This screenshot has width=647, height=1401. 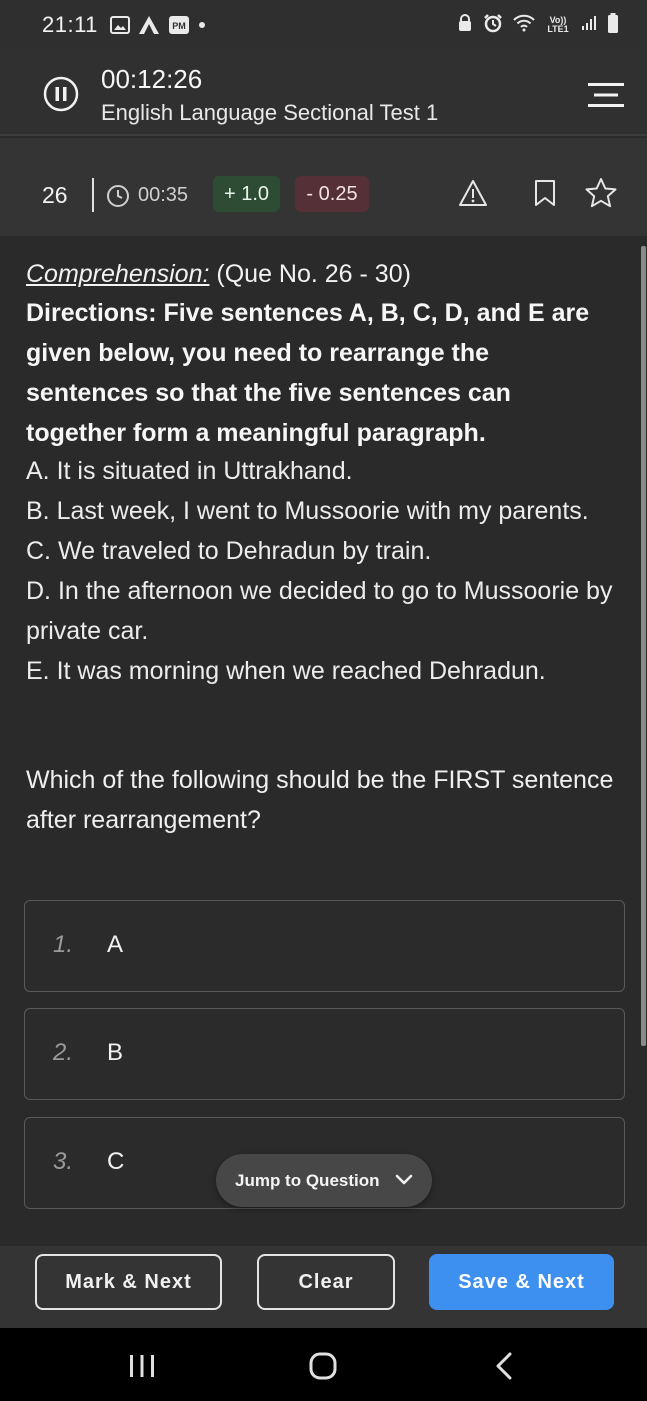 I want to click on comprehension-heading: Comprehension: (Que No. 26 - 30), so click(x=218, y=274).